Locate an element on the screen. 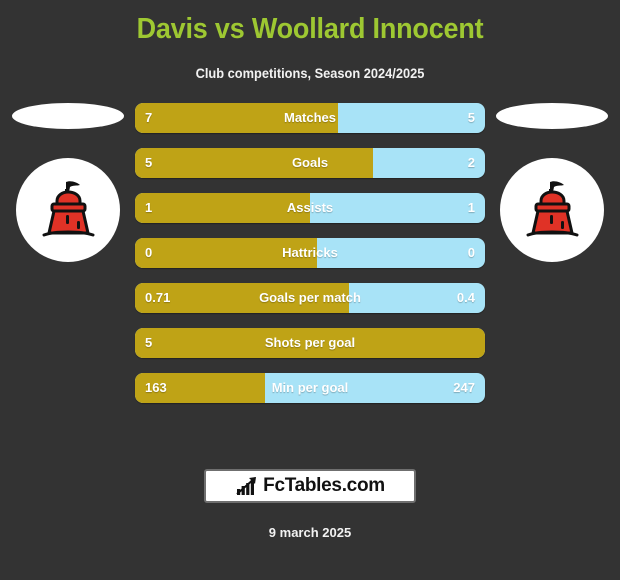  stat-label: Min per goal is located at coordinates (310, 387).